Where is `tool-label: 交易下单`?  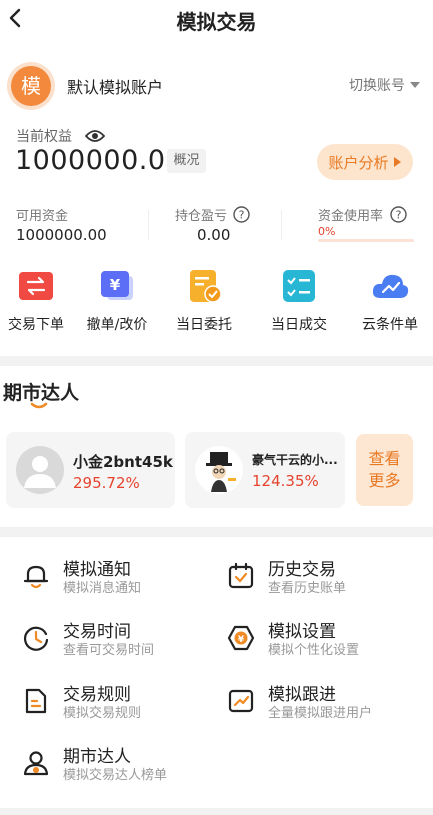 tool-label: 交易下单 is located at coordinates (36, 325).